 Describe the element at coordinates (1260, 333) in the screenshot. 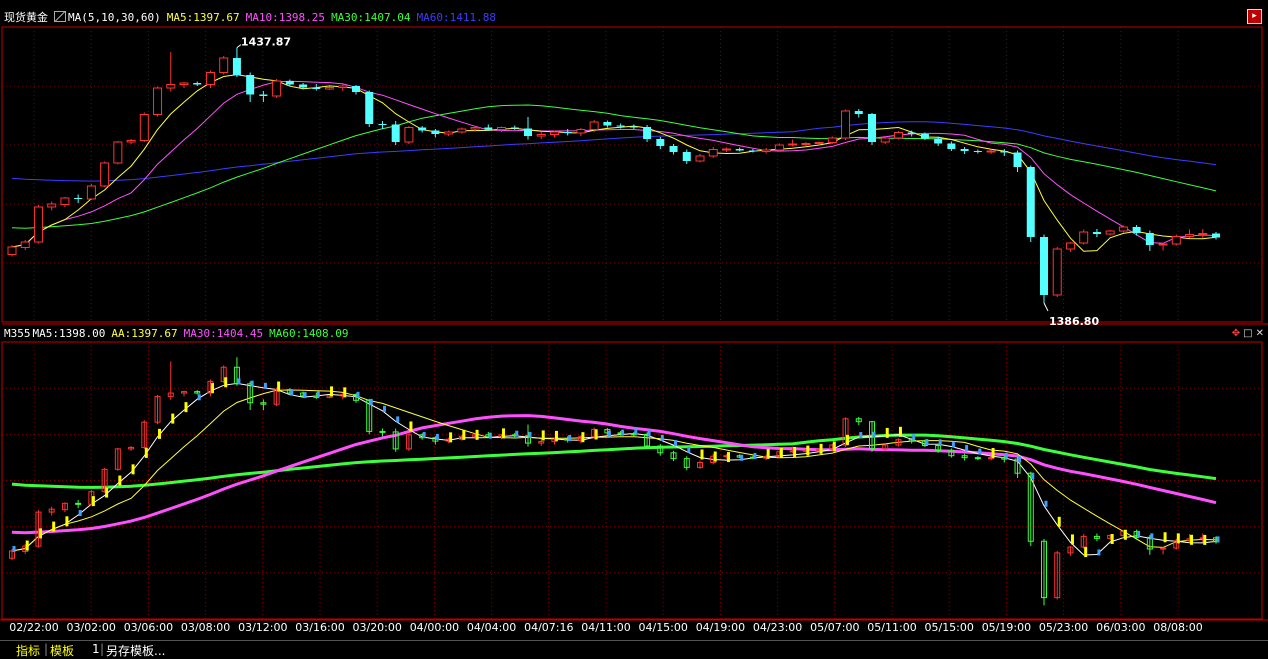

I see `close-panel-icon: ✕` at that location.